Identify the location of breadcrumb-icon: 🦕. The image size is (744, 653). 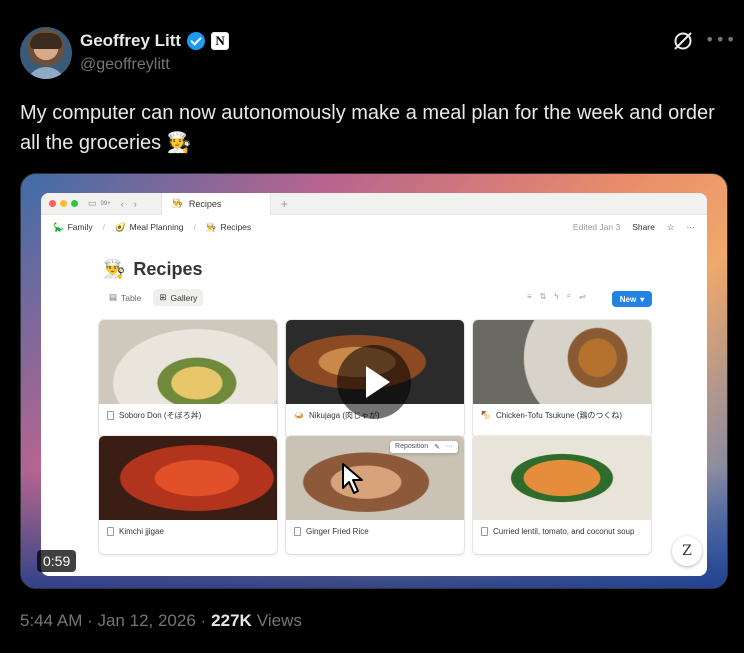
(58, 226).